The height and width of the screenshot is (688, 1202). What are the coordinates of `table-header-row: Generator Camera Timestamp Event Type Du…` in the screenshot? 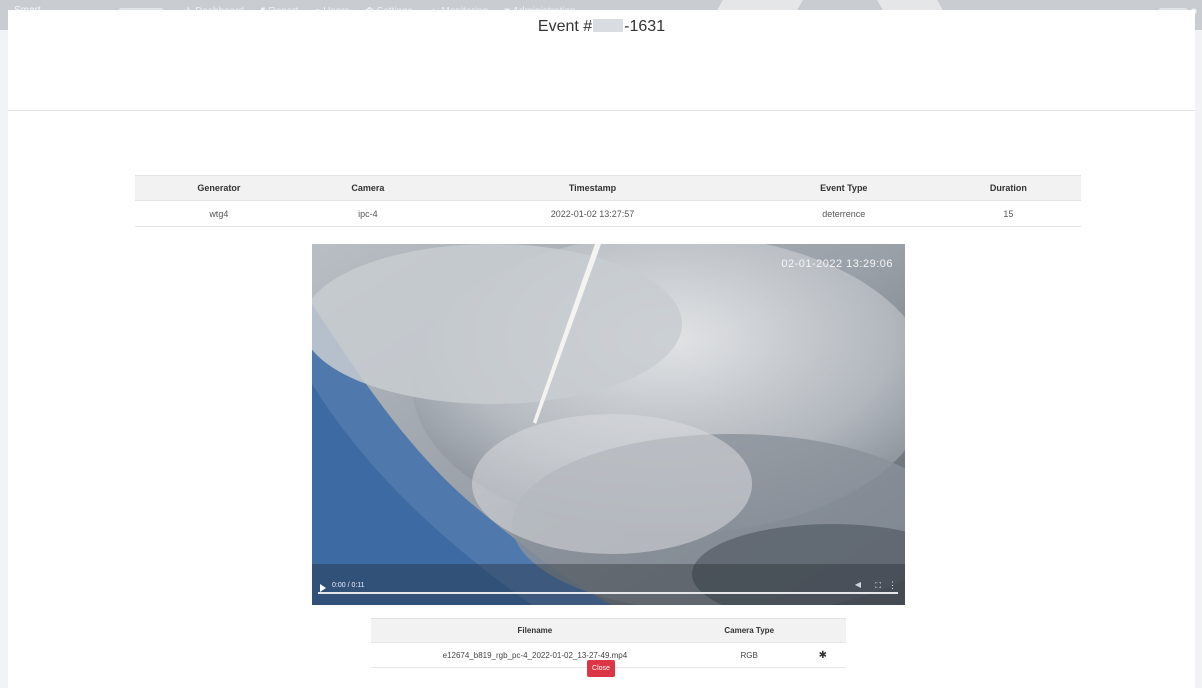 It's located at (608, 188).